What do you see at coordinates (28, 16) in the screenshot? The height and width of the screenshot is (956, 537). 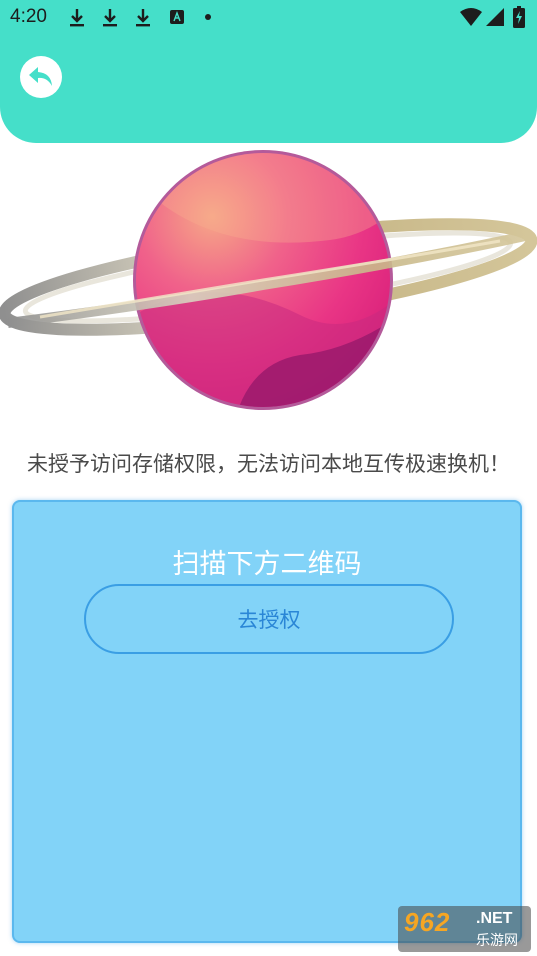 I see `status-time: 4:20` at bounding box center [28, 16].